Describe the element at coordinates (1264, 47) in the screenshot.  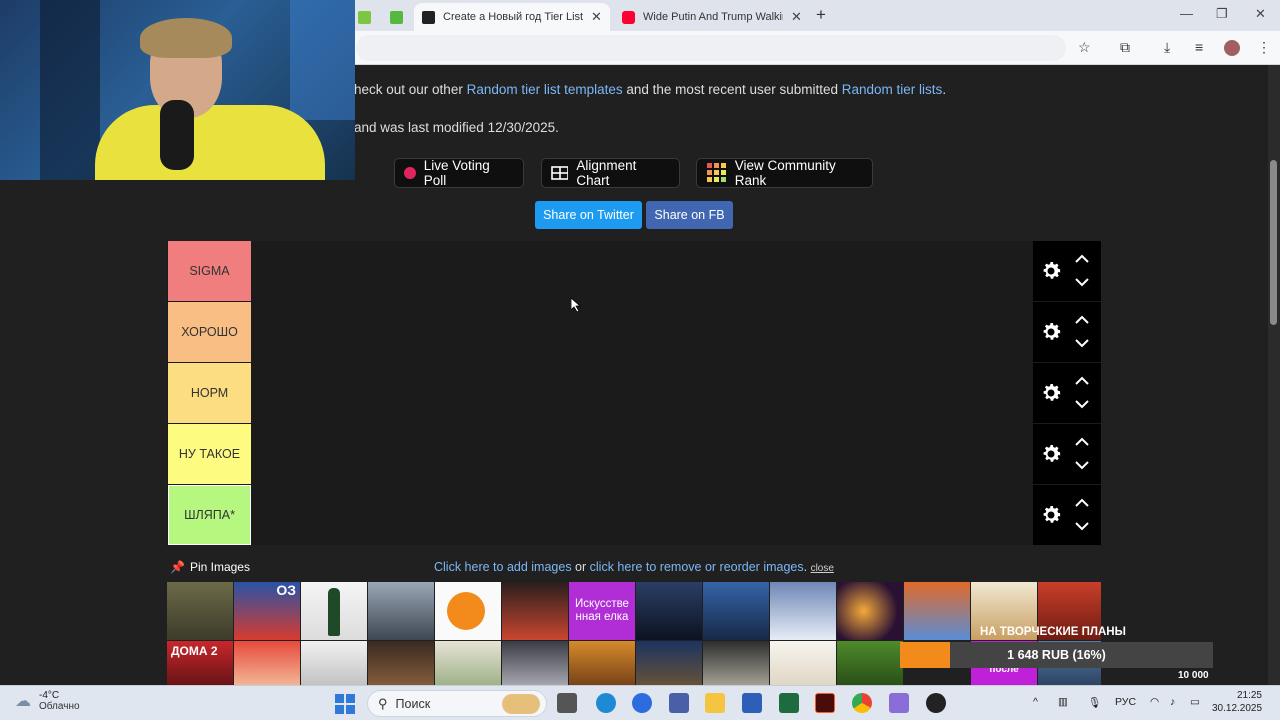
I see `menu-dots-icon: ⋮` at that location.